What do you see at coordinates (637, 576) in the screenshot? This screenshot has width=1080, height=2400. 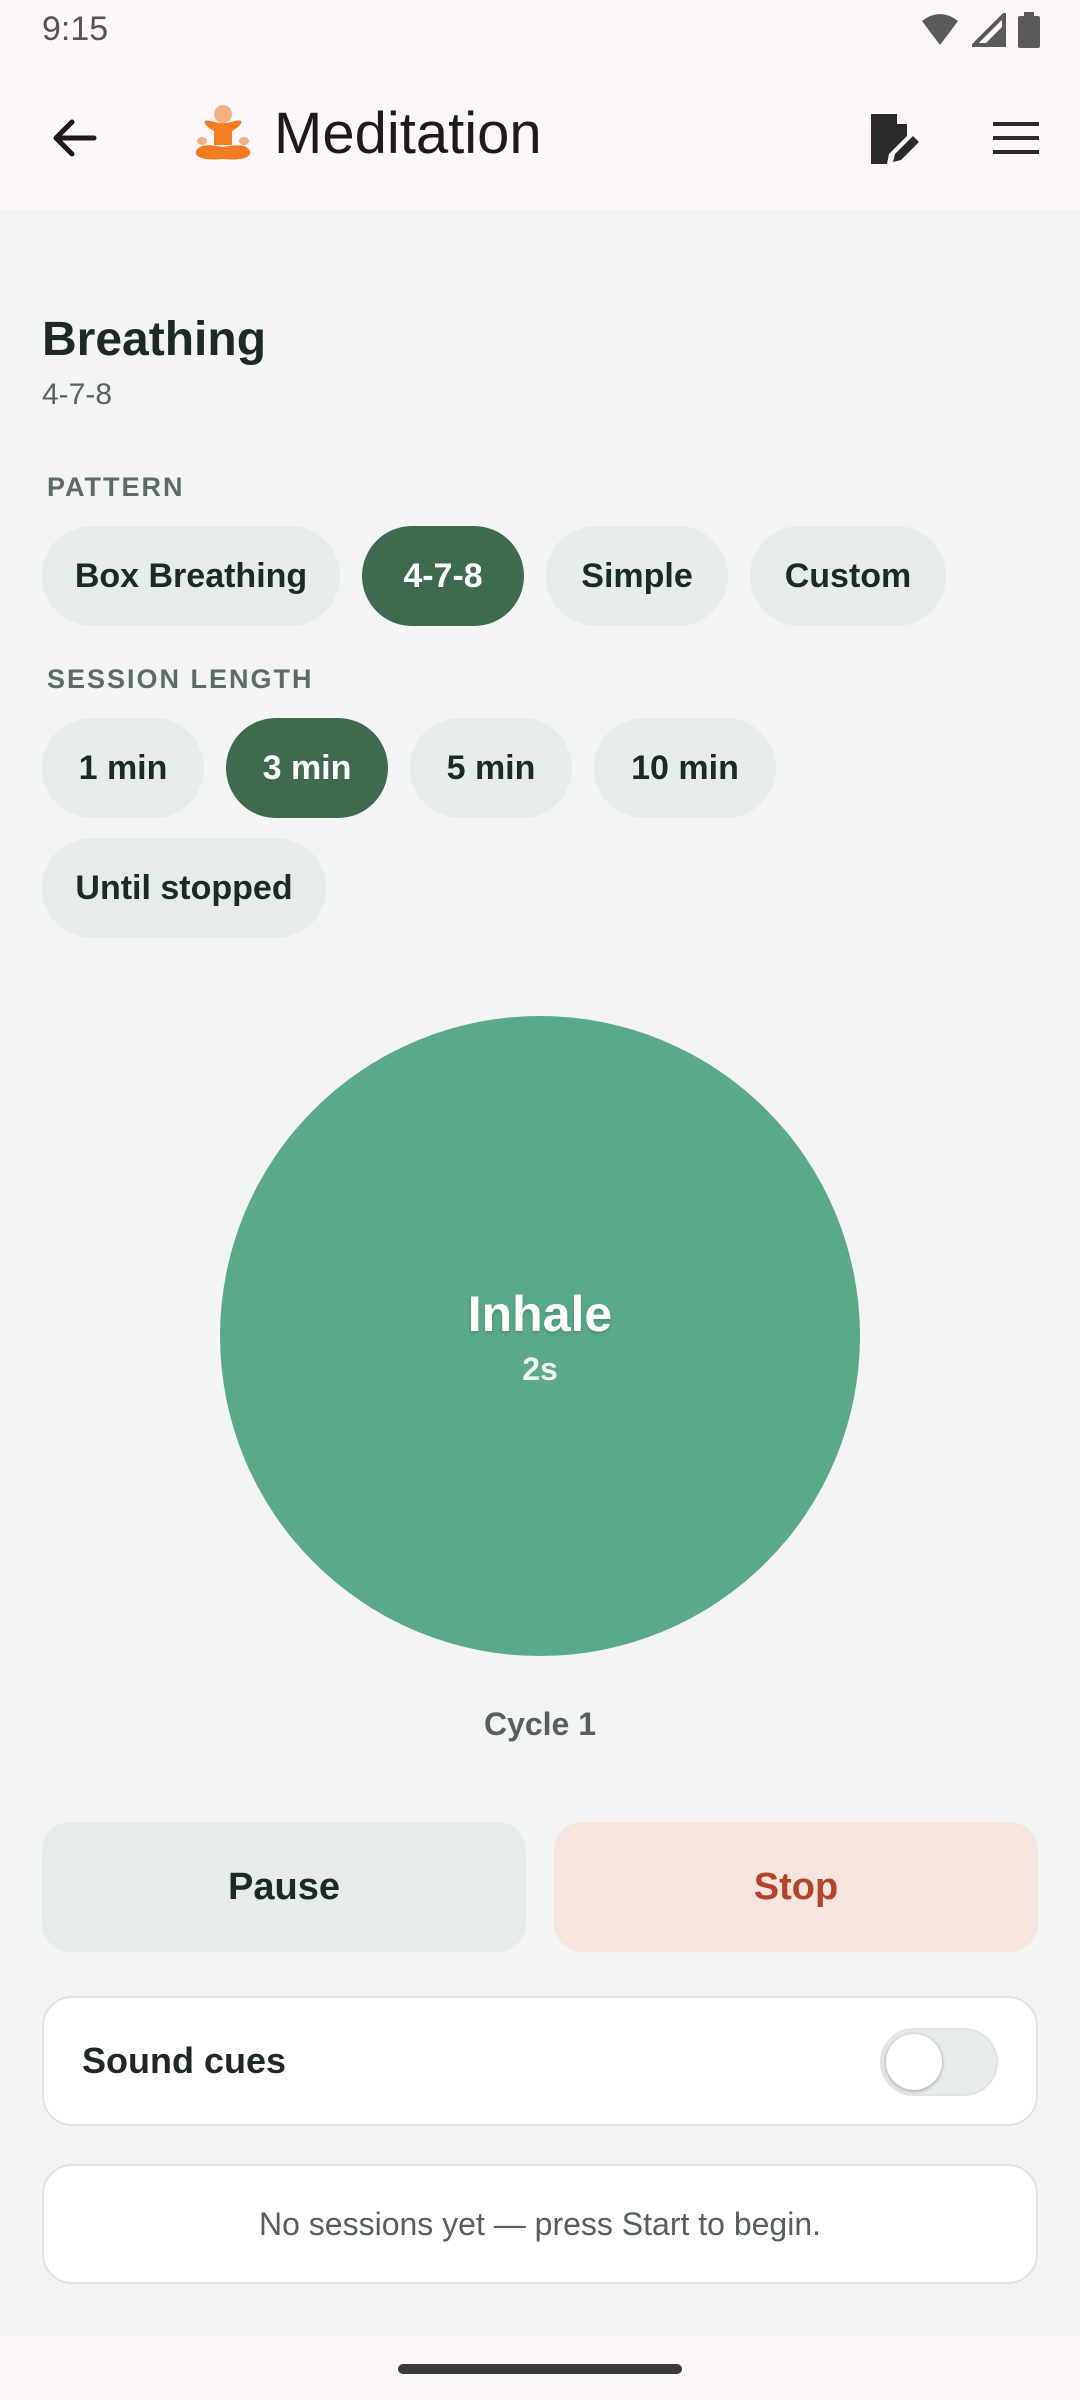 I see `chip-simple: Simple` at bounding box center [637, 576].